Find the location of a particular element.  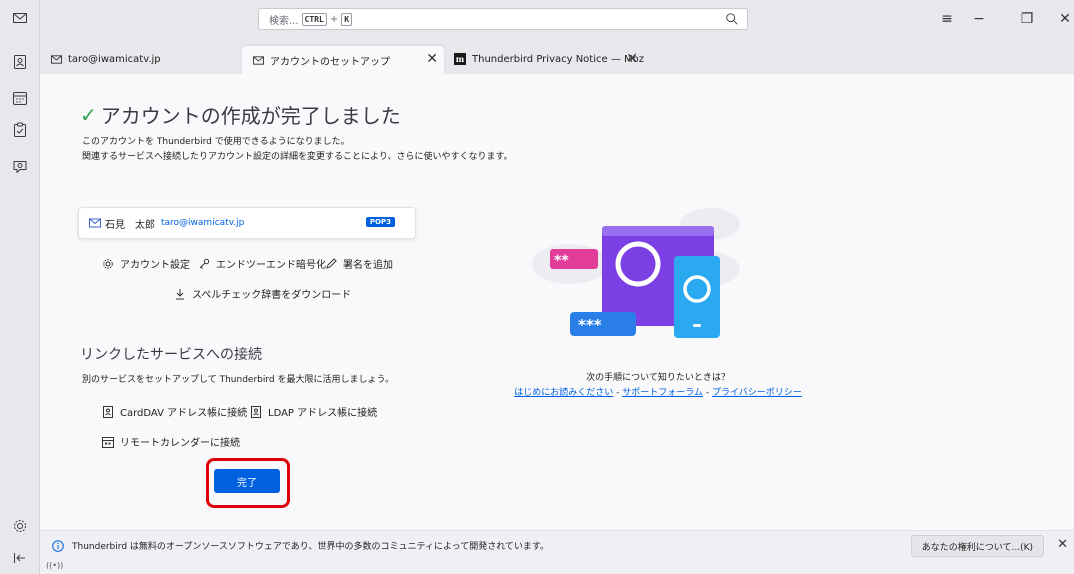

connect-ldap-button: LDAP アドレス帳に接続 is located at coordinates (313, 411).